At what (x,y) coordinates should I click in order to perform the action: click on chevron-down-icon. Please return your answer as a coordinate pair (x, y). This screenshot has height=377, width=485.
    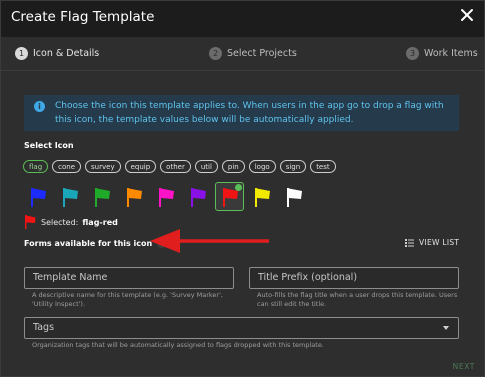
    Looking at the image, I should click on (446, 328).